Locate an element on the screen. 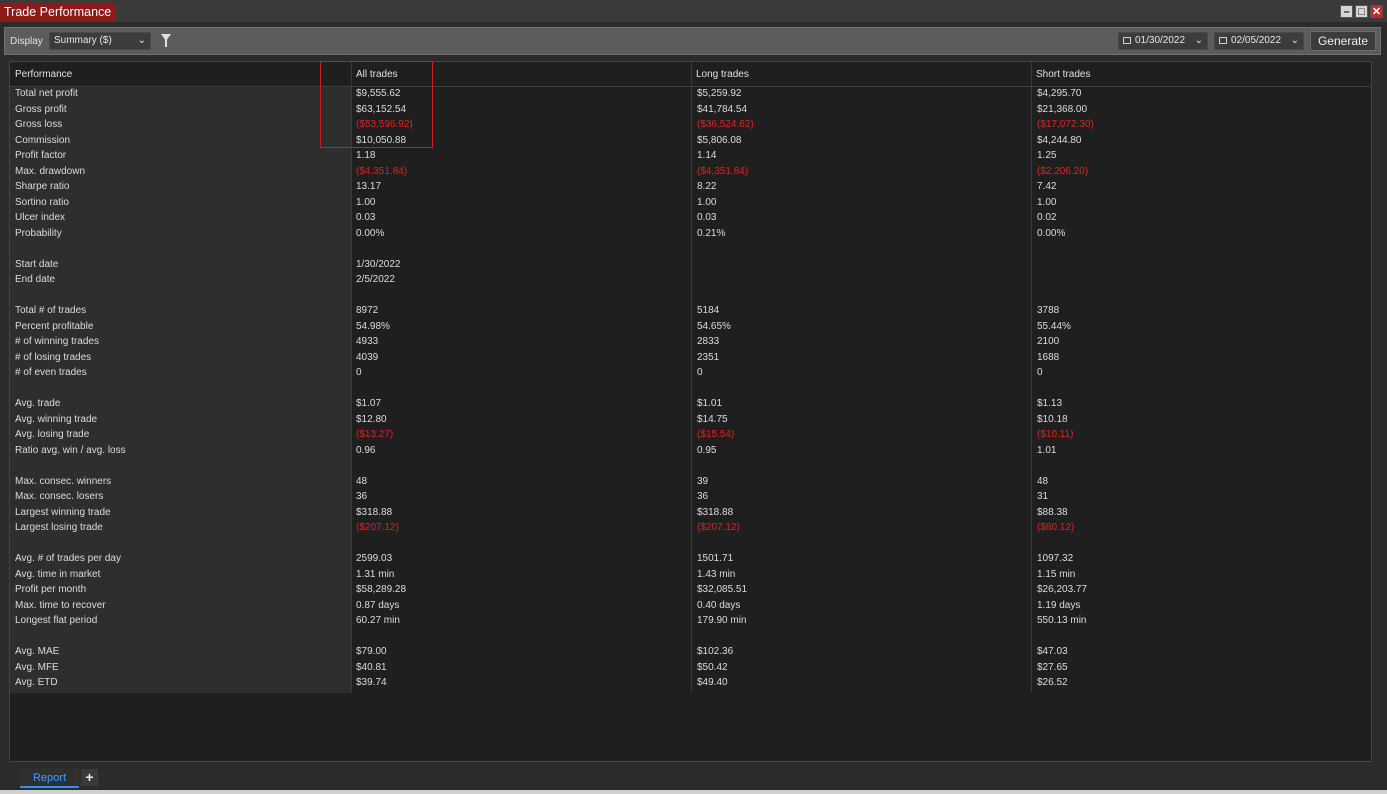 This screenshot has height=794, width=1387. metric-value-all: $40.81 is located at coordinates (371, 667).